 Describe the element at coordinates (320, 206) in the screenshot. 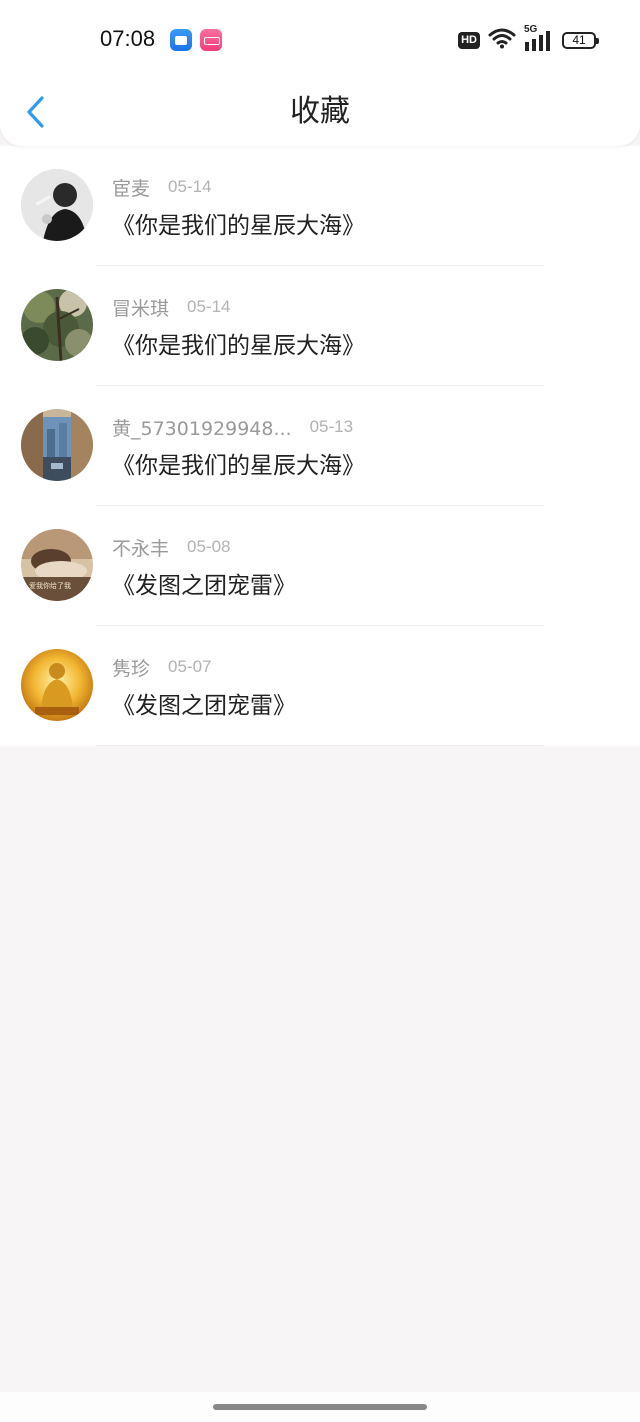

I see `list-item: 宦麦 05-14 《你是我们的星辰大海》` at that location.